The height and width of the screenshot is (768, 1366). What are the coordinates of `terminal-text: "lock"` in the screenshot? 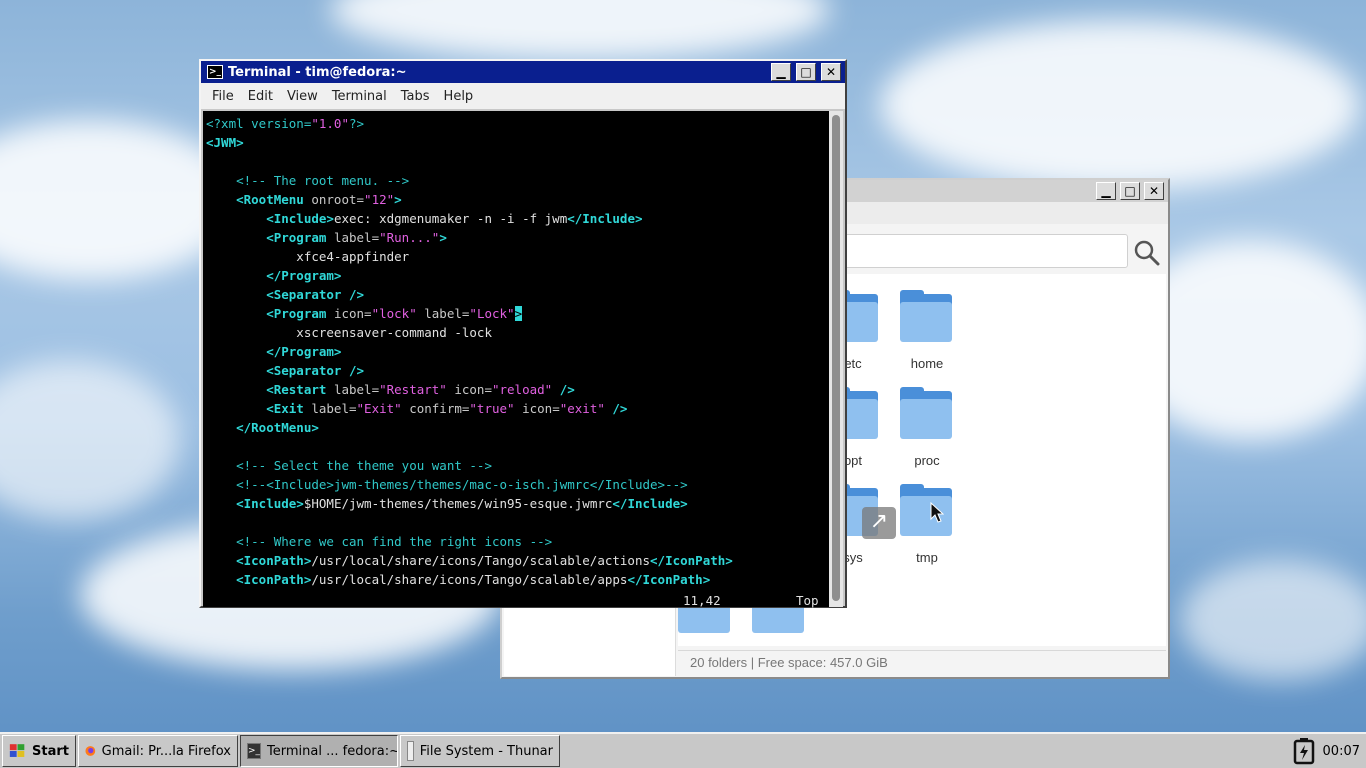 It's located at (394, 313).